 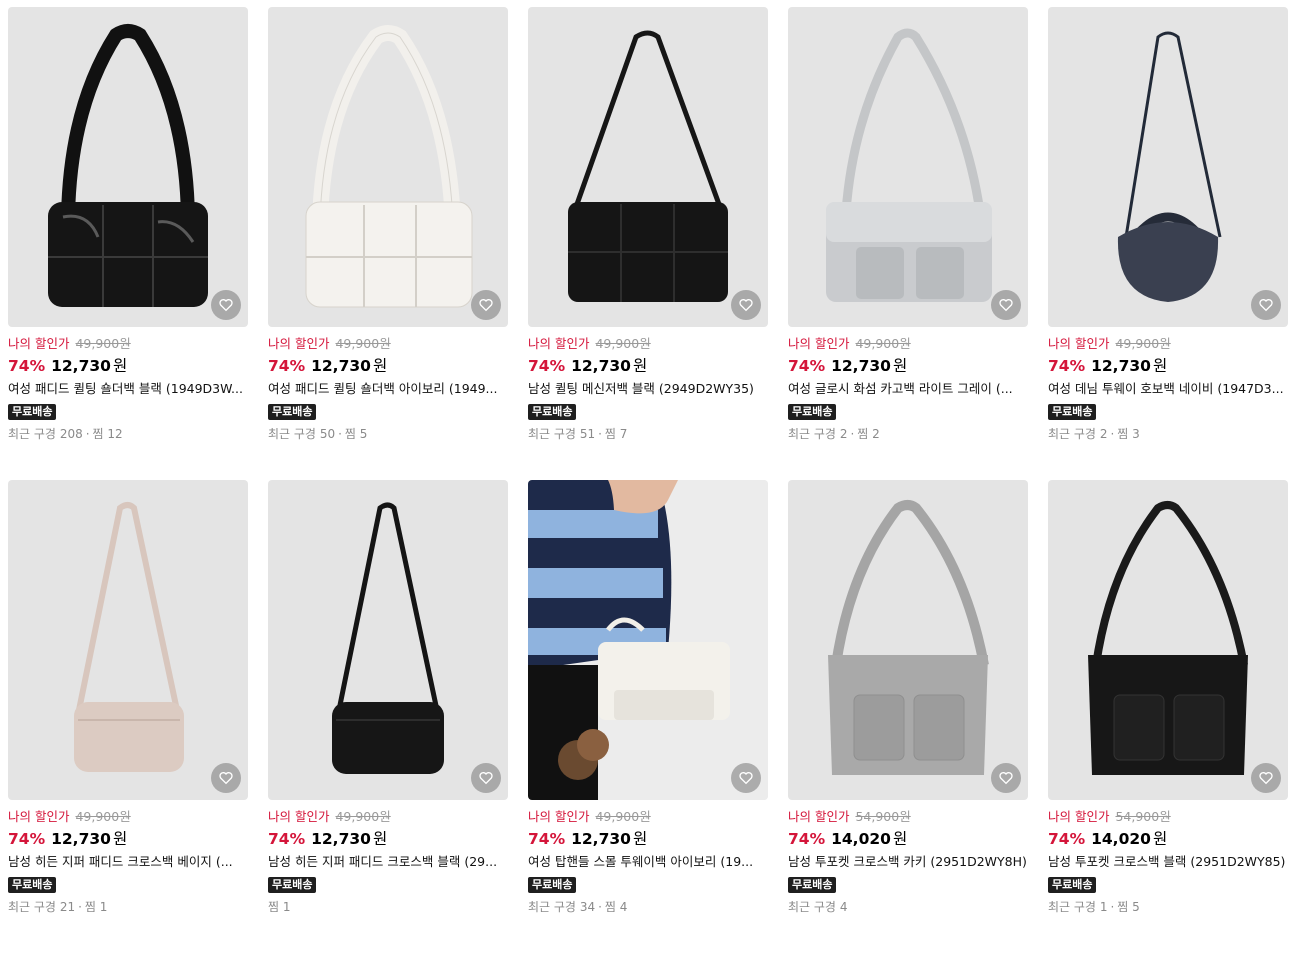 What do you see at coordinates (908, 861) in the screenshot?
I see `product-title: 남성 투포켓 크로스백 카키 (2951D2WY8H)` at bounding box center [908, 861].